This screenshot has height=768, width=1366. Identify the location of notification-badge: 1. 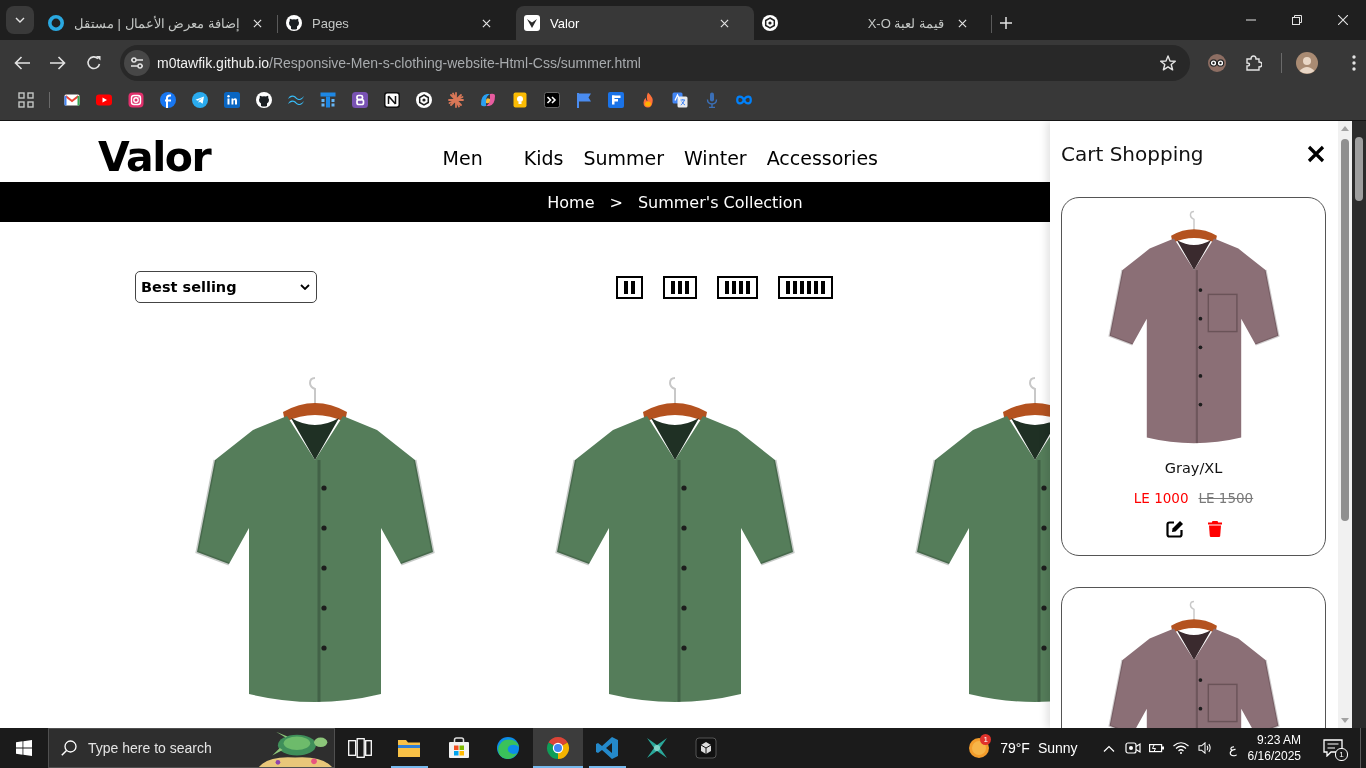
(986, 739).